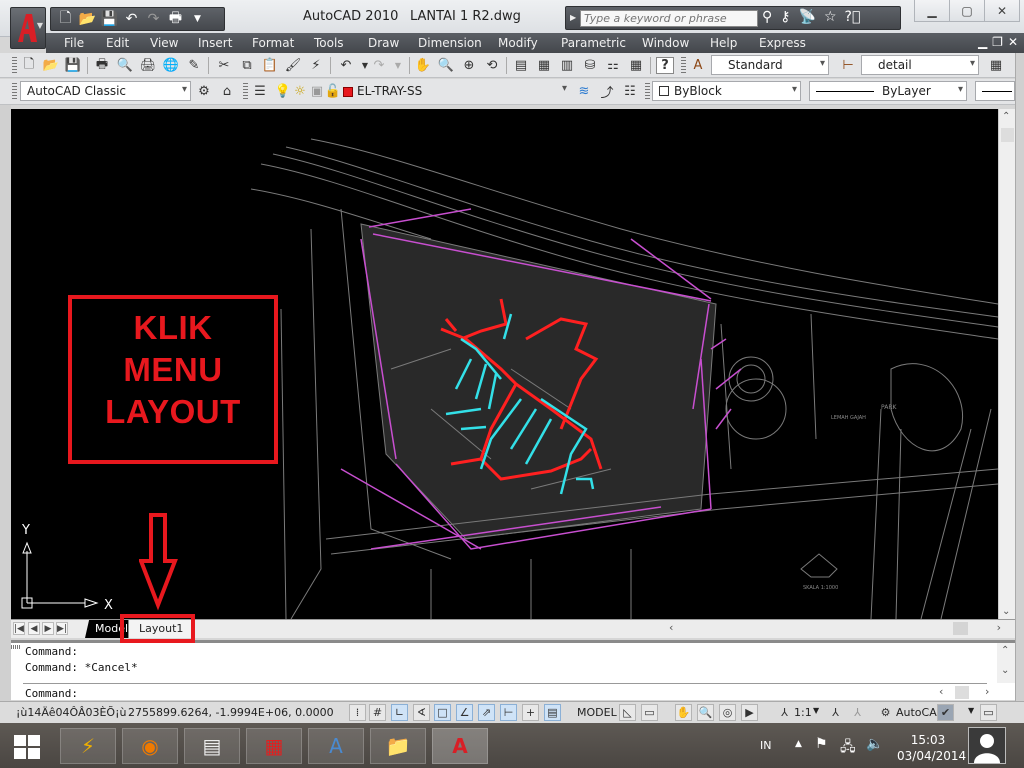 Image resolution: width=1024 pixels, height=768 pixels. What do you see at coordinates (784, 712) in the screenshot?
I see `annotation-scale-icon: ⅄` at bounding box center [784, 712].